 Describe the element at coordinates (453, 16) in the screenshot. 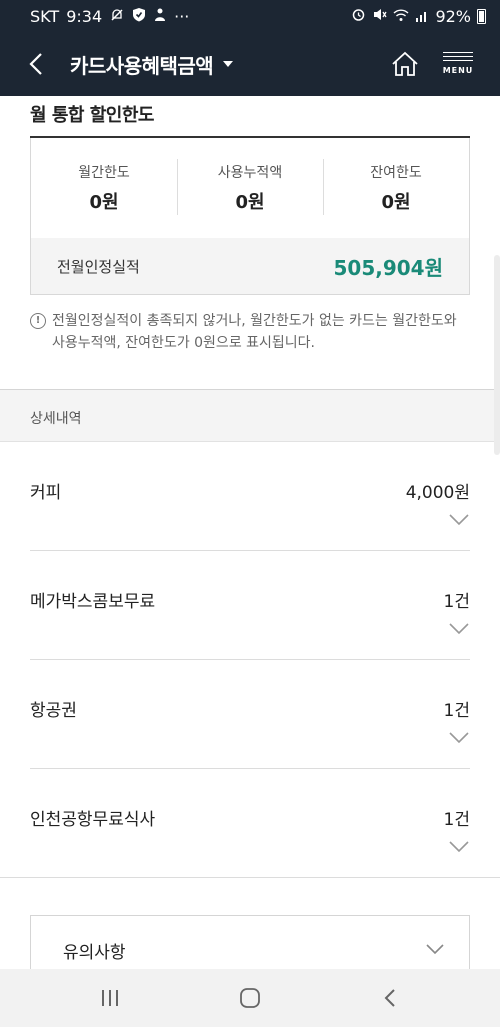

I see `battery-percent: 92%` at that location.